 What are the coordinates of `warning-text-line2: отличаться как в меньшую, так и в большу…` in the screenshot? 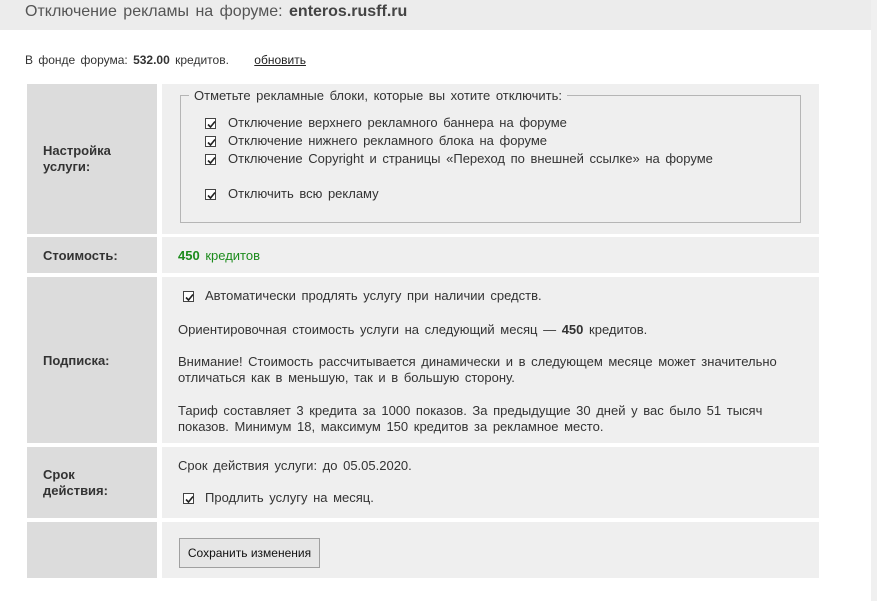 It's located at (346, 377).